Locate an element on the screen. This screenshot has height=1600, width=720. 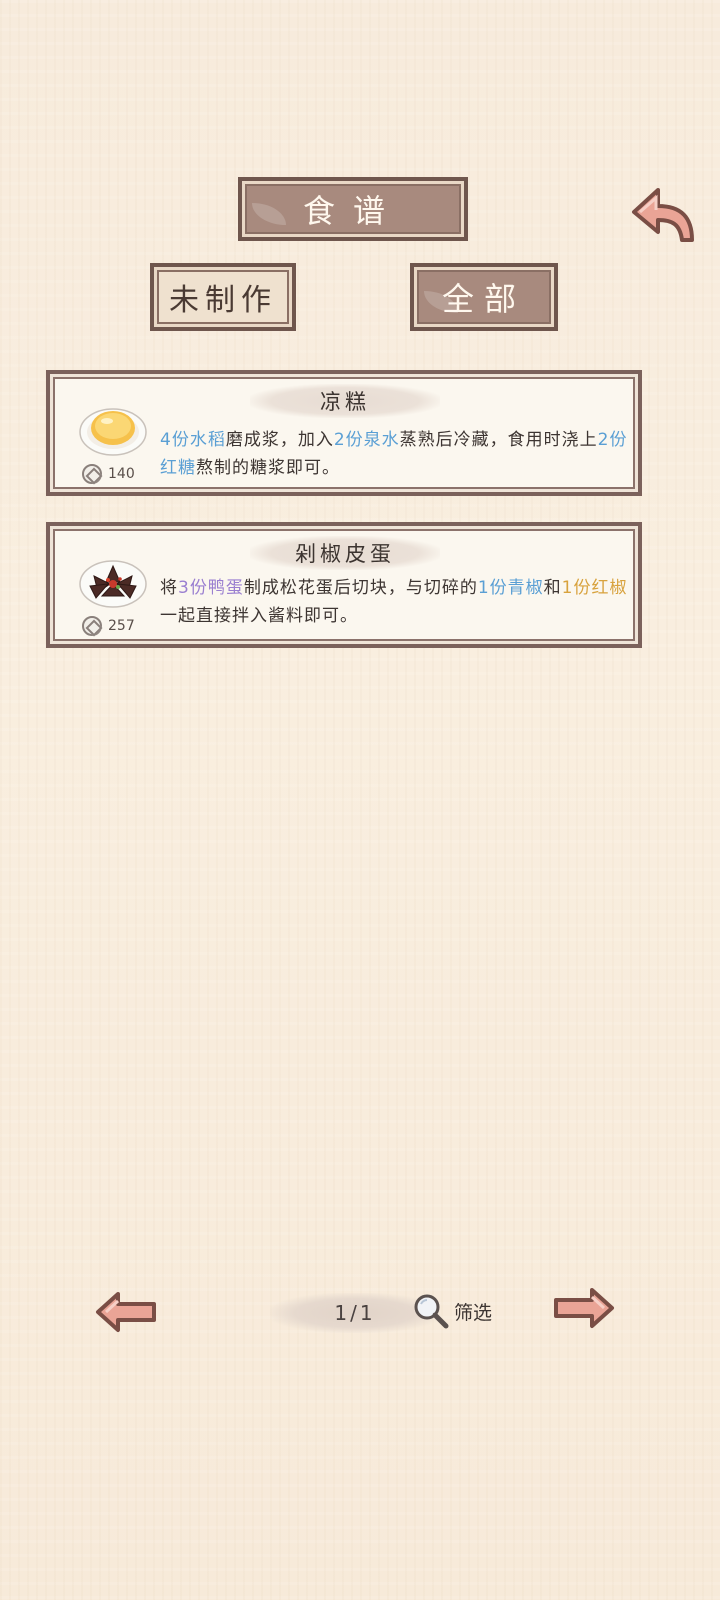
tab-not-made: 未制作 is located at coordinates (223, 297).